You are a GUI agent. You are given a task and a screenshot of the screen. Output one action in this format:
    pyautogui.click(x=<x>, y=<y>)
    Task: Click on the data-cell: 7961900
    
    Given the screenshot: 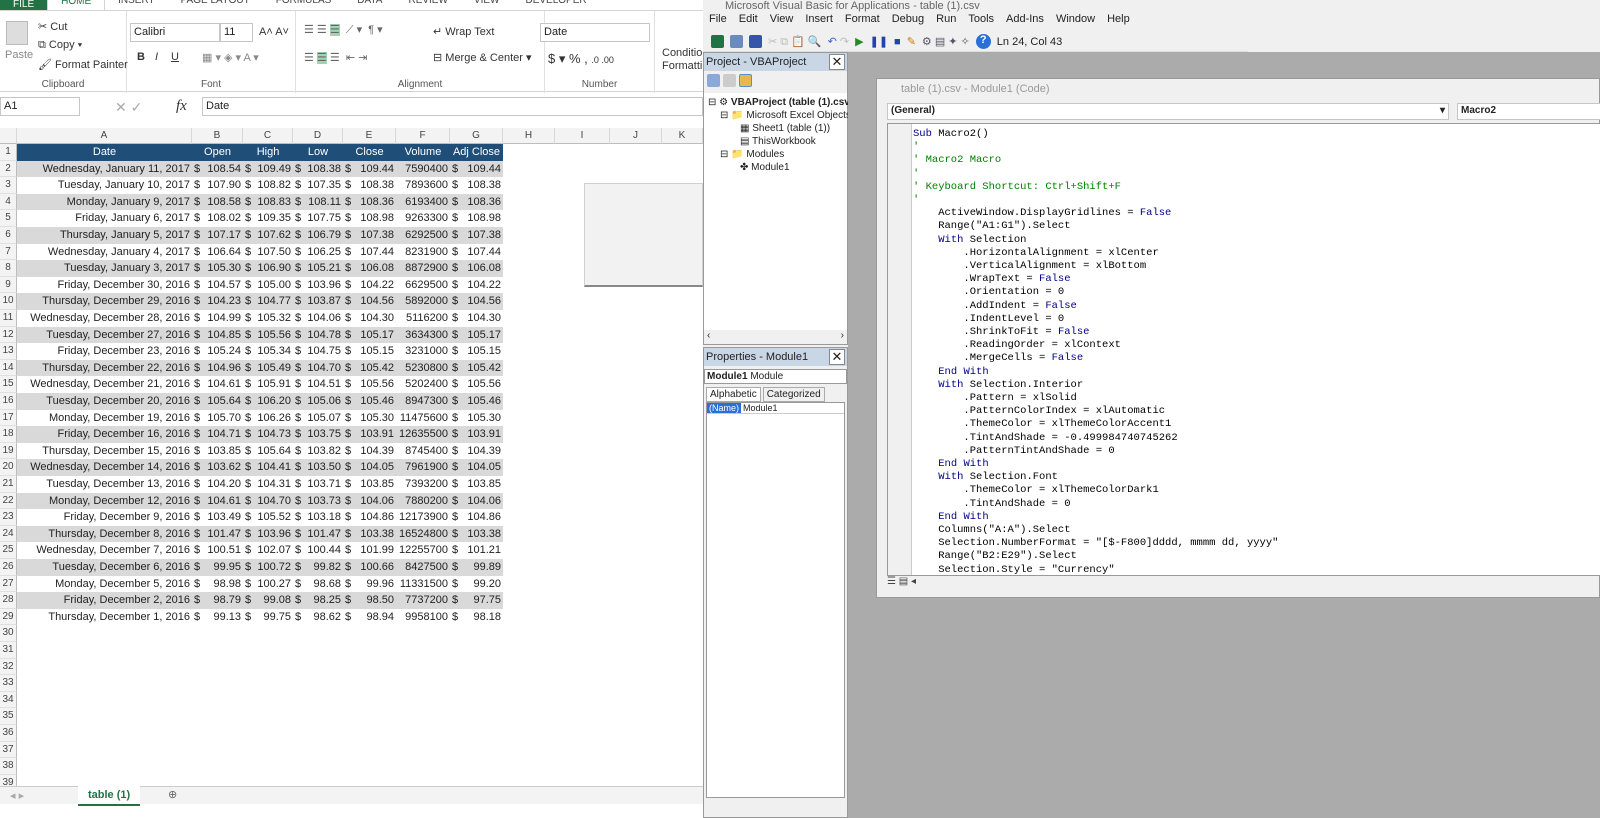 What is the action you would take?
    pyautogui.click(x=423, y=467)
    